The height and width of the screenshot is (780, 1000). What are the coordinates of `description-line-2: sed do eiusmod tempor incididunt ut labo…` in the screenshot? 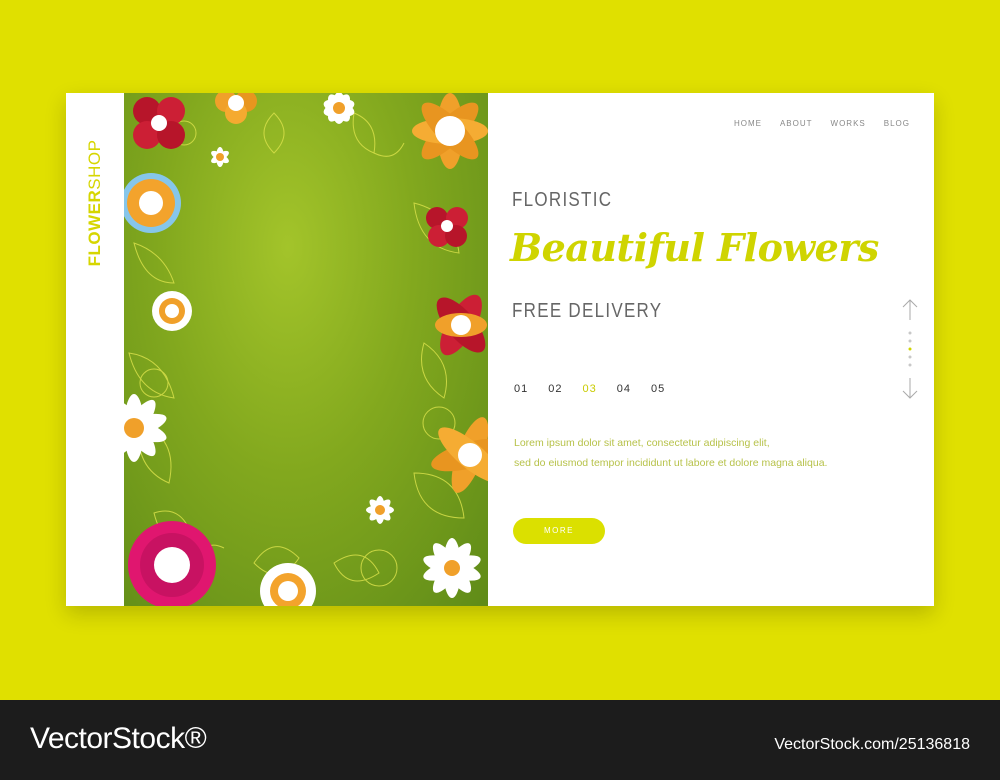 It's located at (671, 463).